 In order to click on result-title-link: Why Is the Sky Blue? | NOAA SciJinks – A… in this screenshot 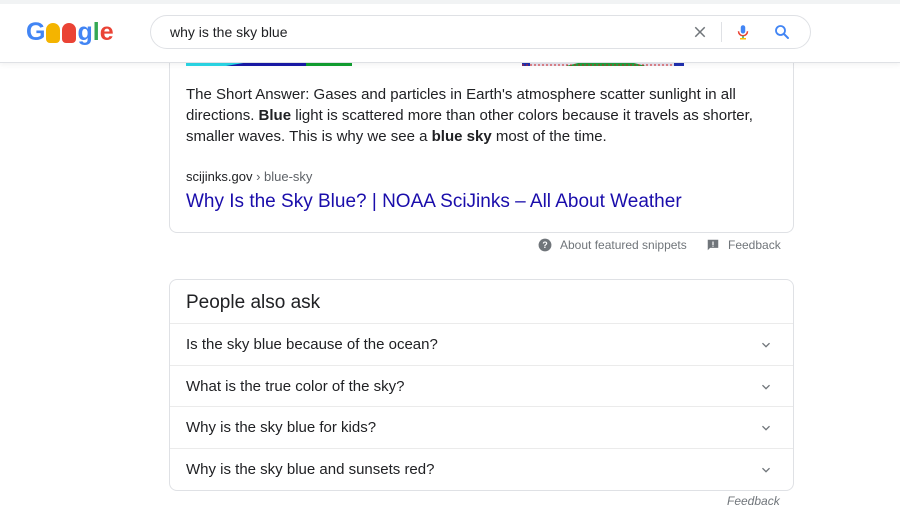, I will do `click(434, 202)`.